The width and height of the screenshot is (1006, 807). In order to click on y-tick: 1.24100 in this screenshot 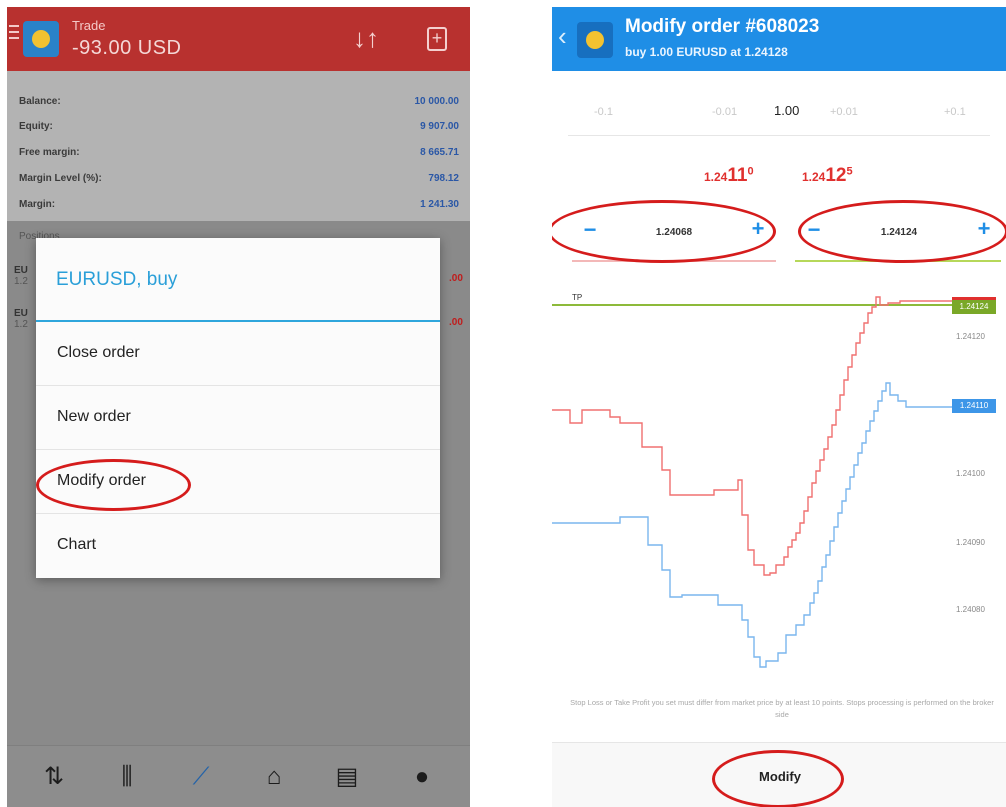, I will do `click(970, 473)`.